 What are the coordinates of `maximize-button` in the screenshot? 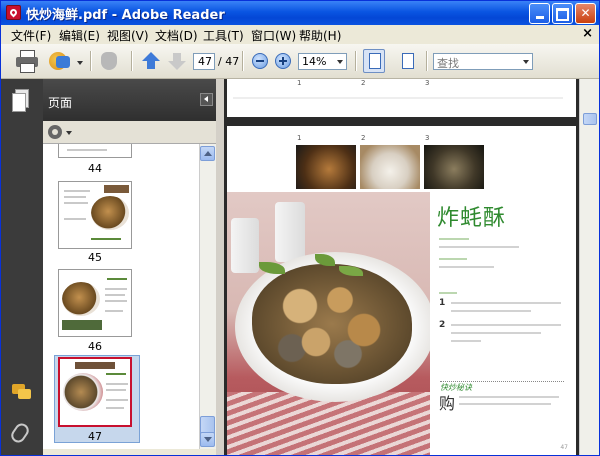 It's located at (562, 13).